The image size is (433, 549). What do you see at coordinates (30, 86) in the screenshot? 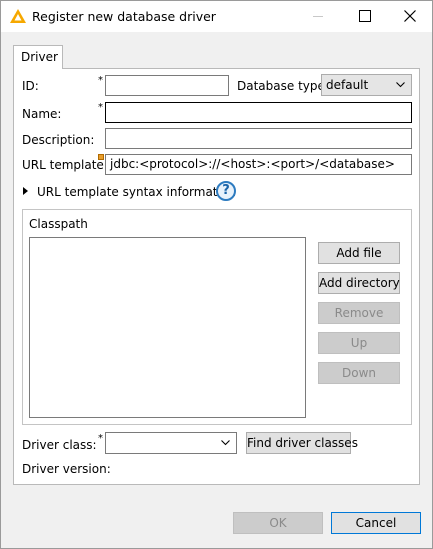
I see `id-label: ID:` at bounding box center [30, 86].